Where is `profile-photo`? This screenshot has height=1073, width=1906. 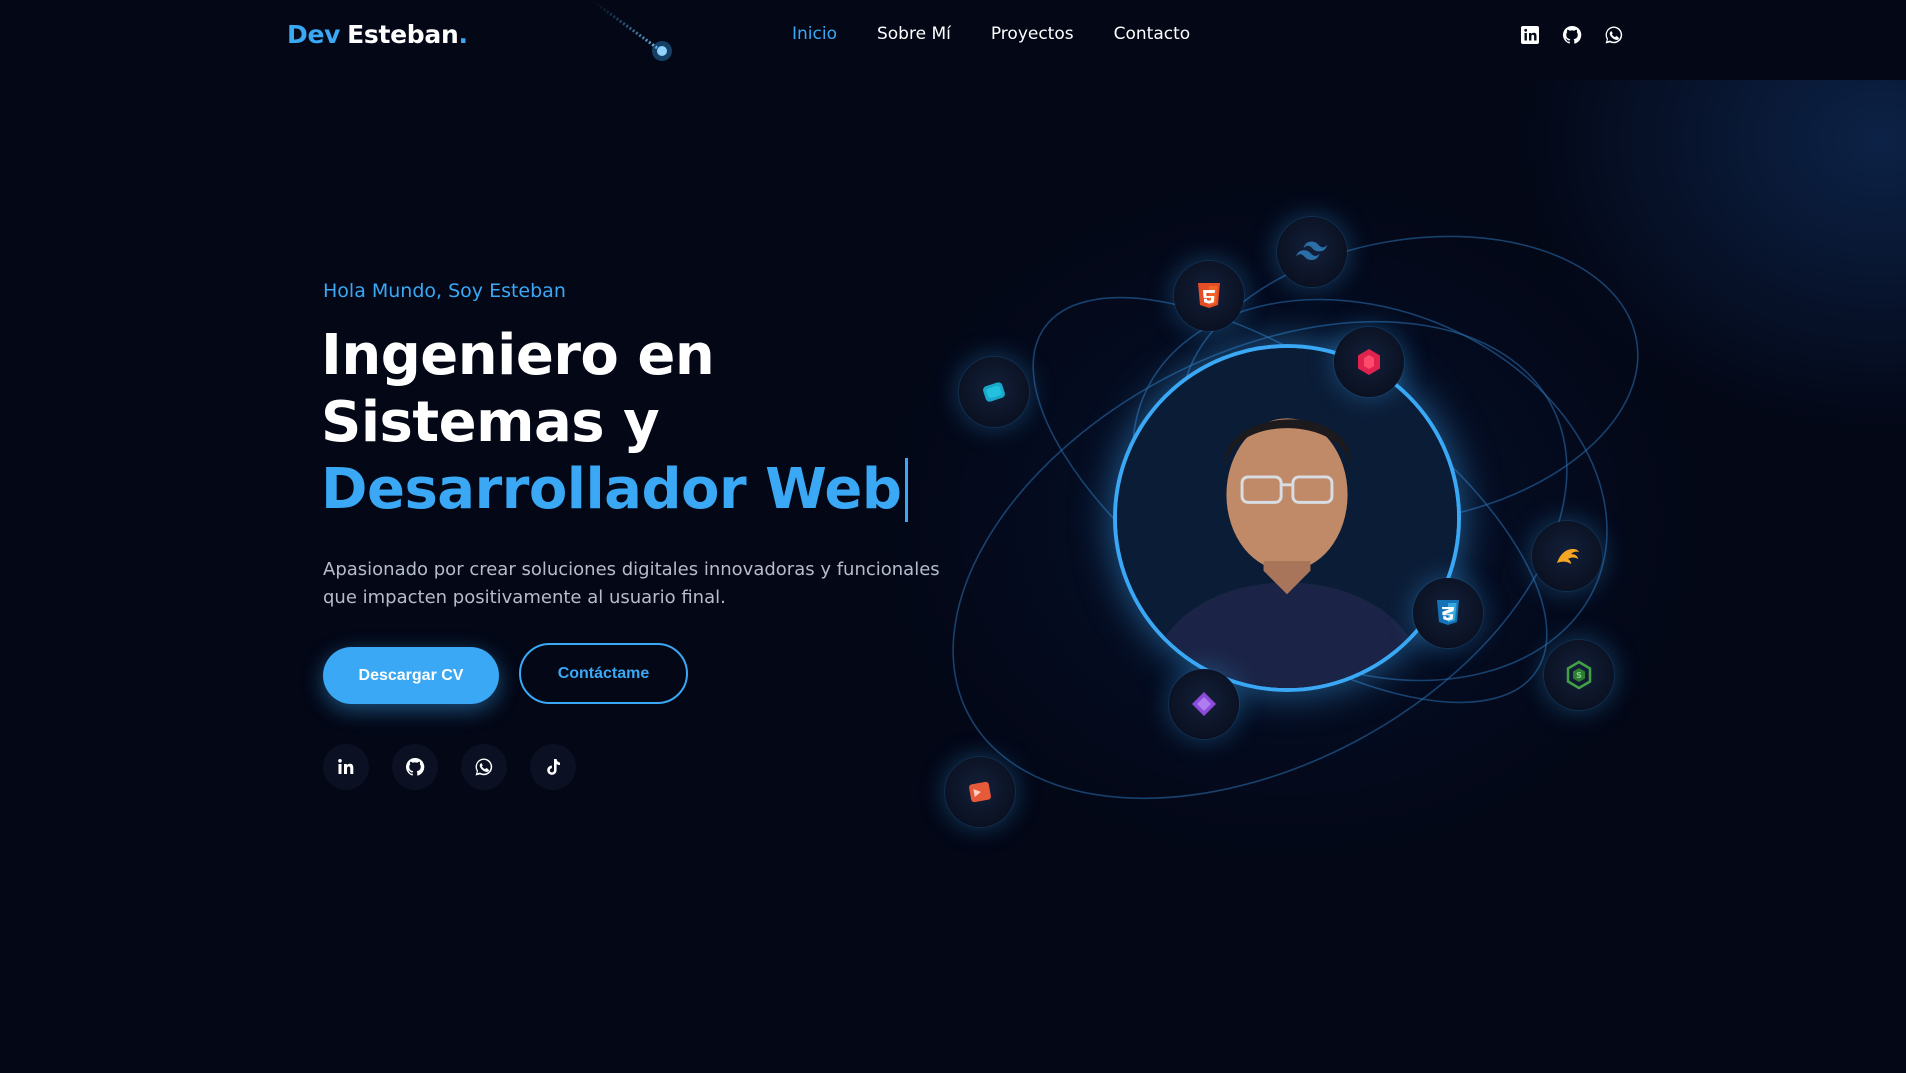
profile-photo is located at coordinates (1287, 518).